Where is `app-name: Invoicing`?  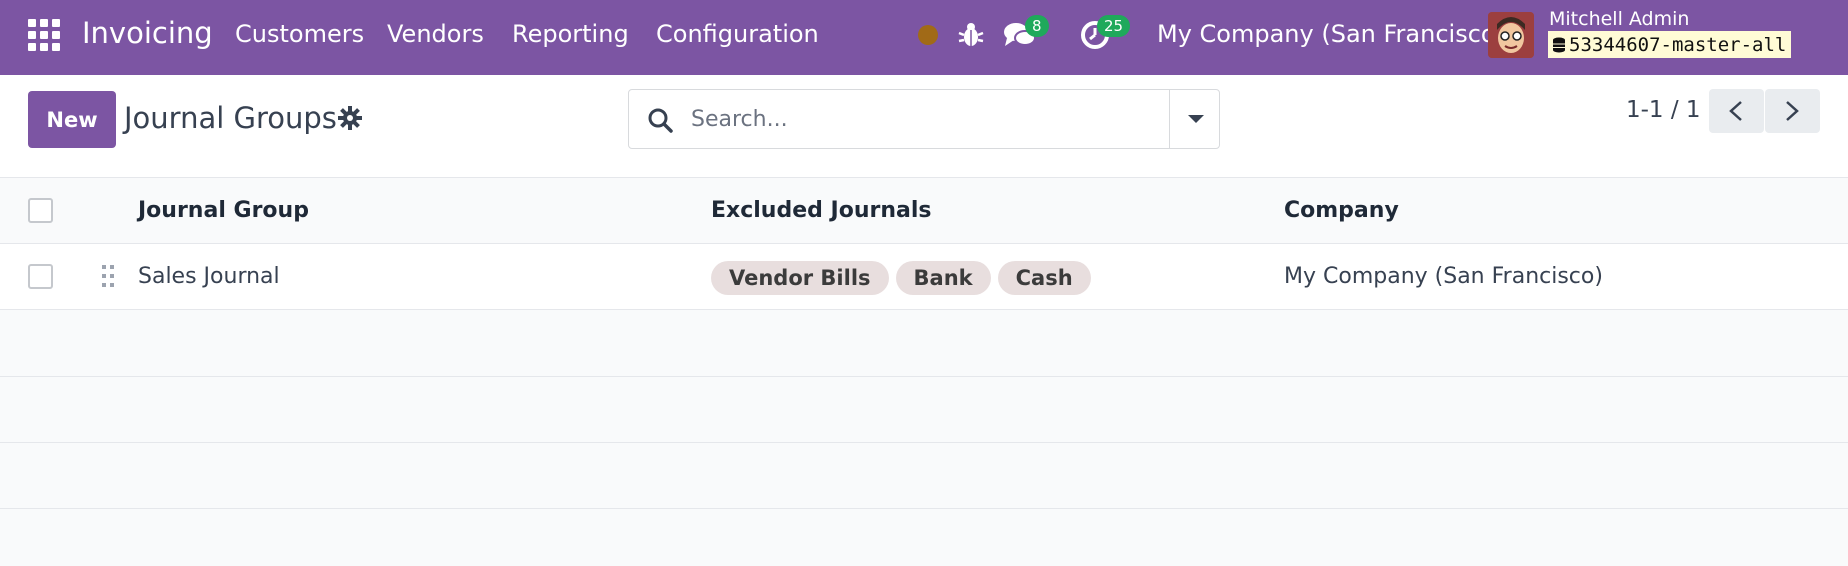 app-name: Invoicing is located at coordinates (147, 33).